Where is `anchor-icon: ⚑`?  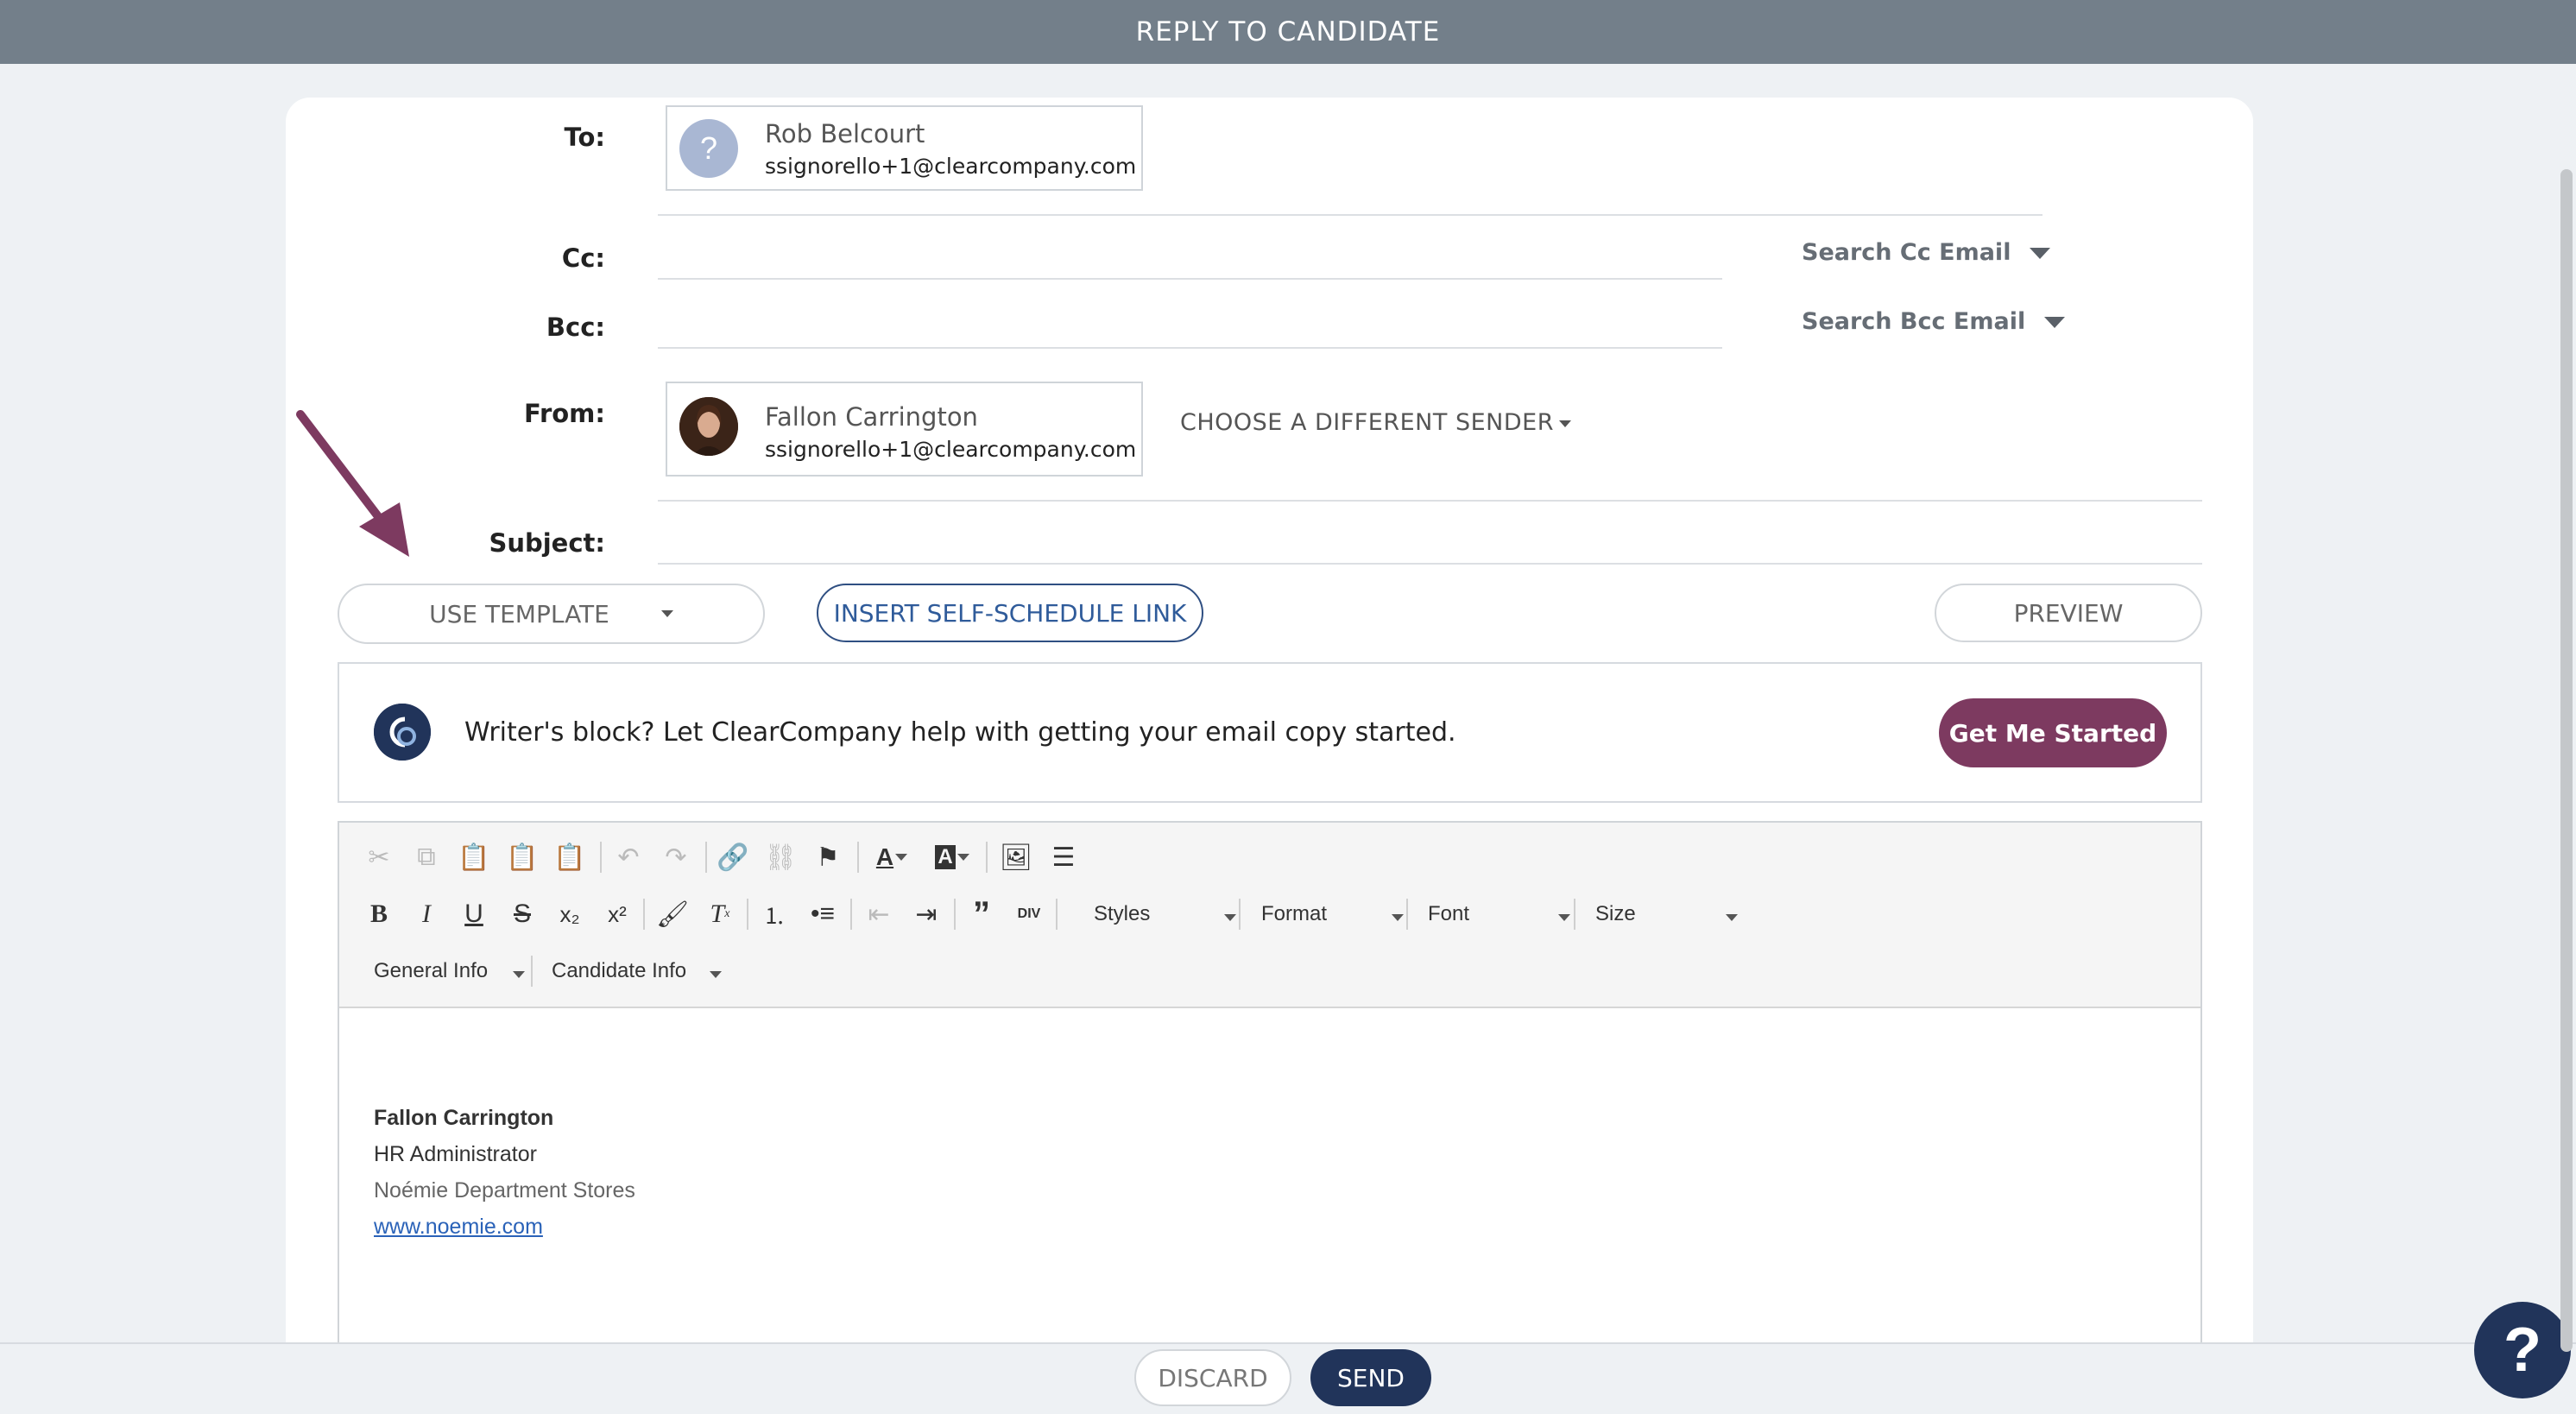
anchor-icon: ⚑ is located at coordinates (828, 857).